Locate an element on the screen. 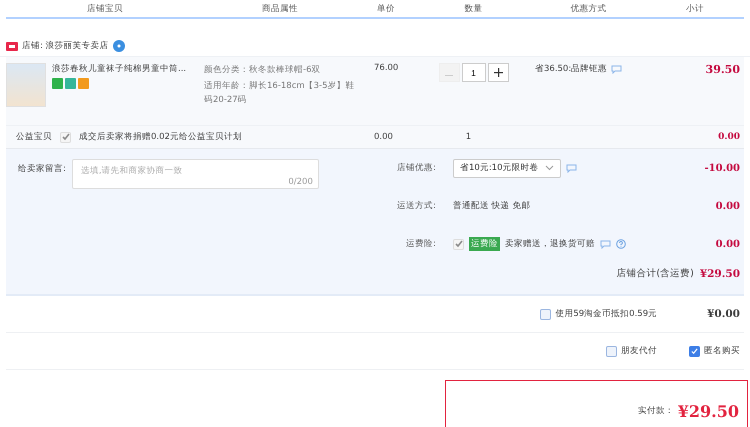 Image resolution: width=750 pixels, height=427 pixels. column-header: 单价 is located at coordinates (386, 8).